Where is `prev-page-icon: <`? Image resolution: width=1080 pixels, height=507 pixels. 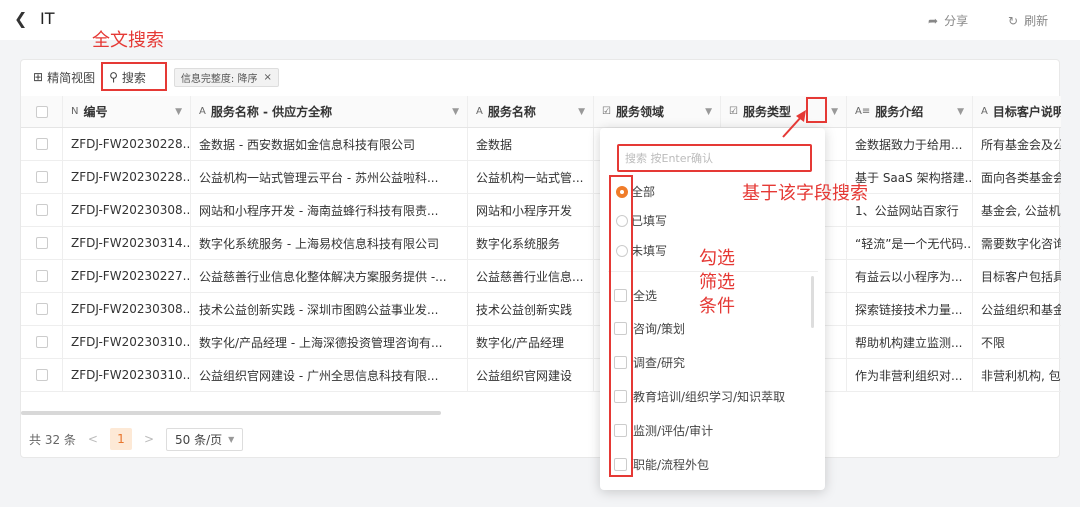
prev-page-icon: < is located at coordinates (93, 439).